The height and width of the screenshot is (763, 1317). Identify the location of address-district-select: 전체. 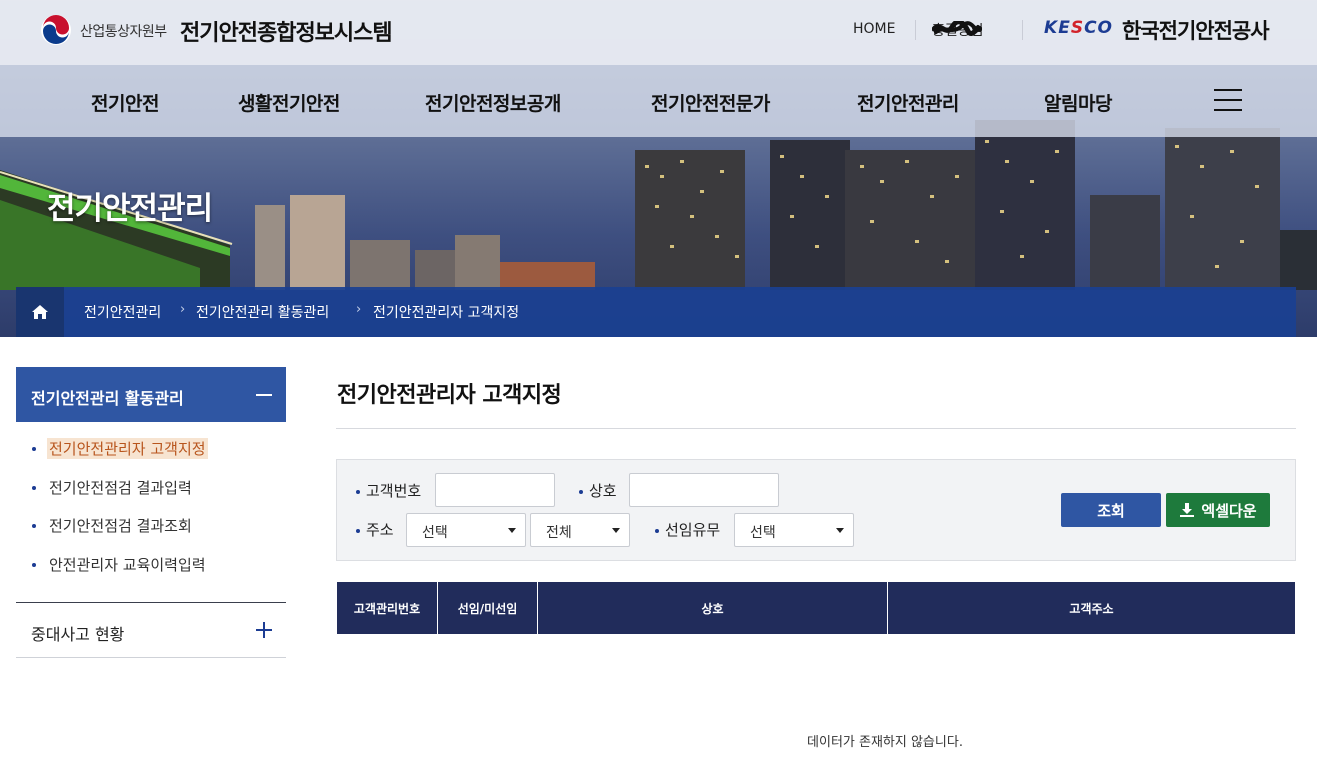
(580, 530).